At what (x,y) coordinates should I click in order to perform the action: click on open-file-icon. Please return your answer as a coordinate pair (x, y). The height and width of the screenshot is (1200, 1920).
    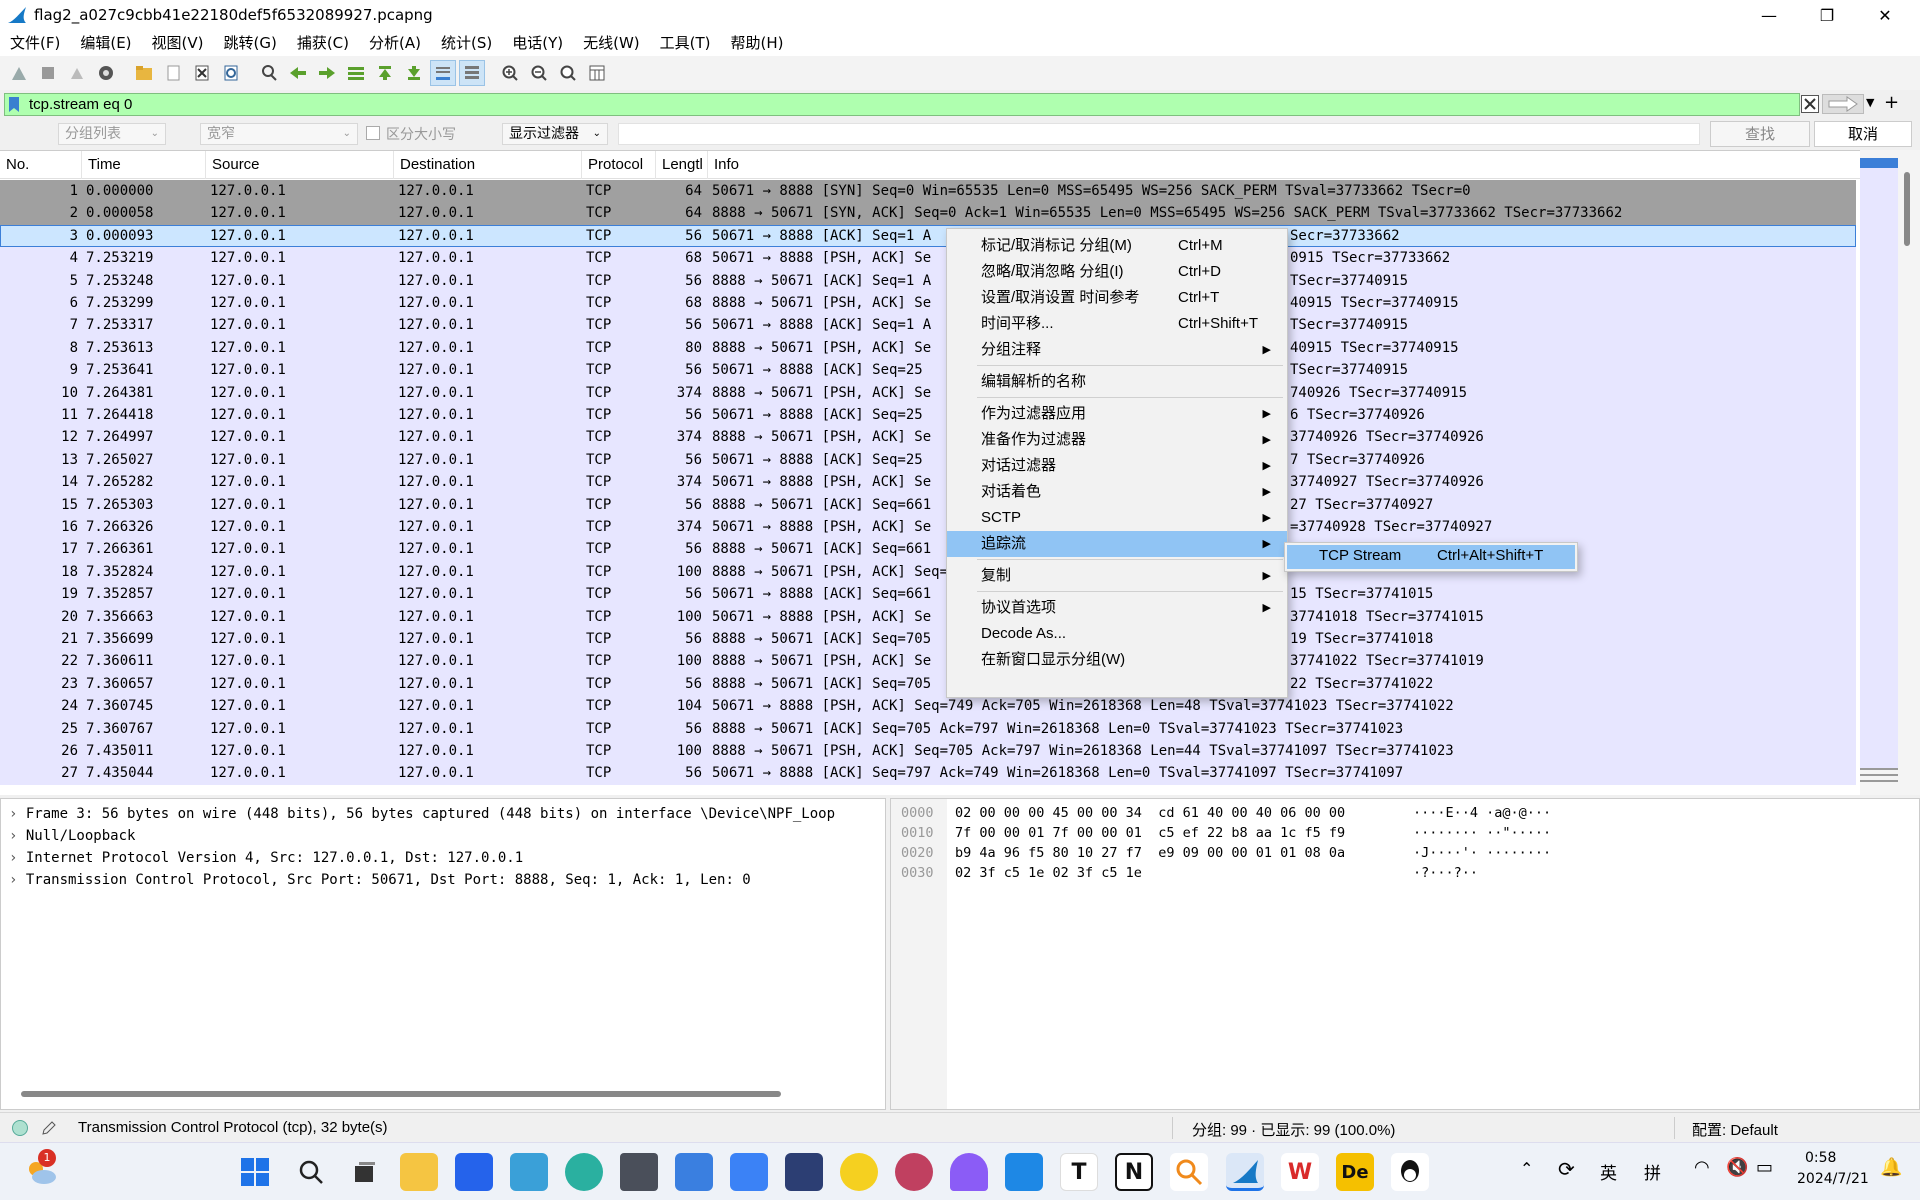
    Looking at the image, I should click on (144, 73).